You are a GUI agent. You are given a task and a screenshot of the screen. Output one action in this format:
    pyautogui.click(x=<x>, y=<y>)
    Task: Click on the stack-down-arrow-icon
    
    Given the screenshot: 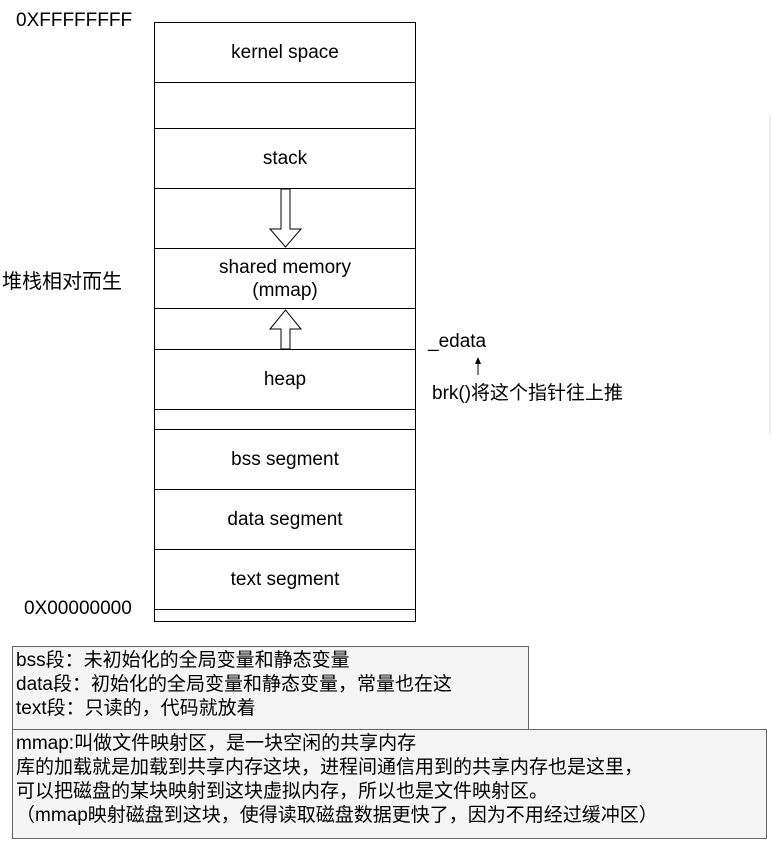 What is the action you would take?
    pyautogui.click(x=285, y=218)
    